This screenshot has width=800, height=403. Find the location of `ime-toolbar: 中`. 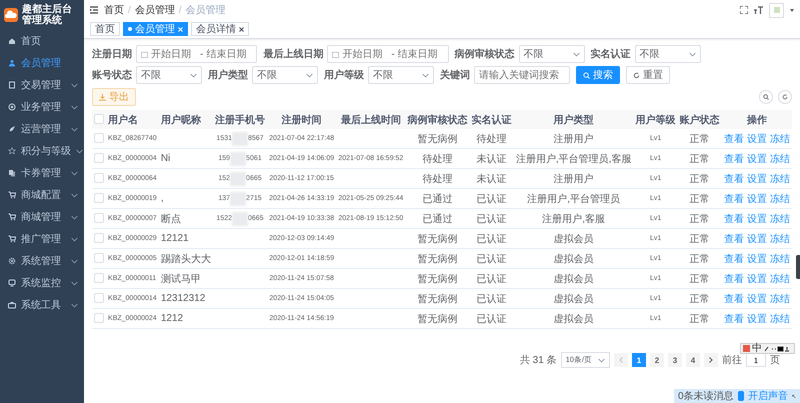

ime-toolbar: 中 is located at coordinates (767, 348).